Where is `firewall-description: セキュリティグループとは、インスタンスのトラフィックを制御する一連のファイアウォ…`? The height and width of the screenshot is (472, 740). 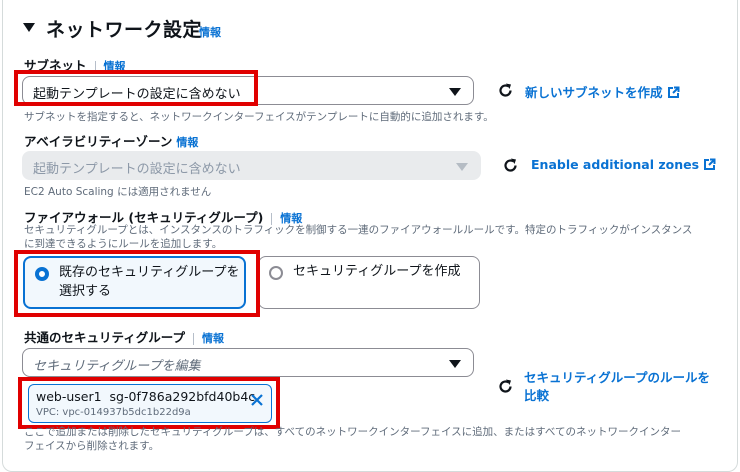
firewall-description: セキュリティグループとは、インスタンスのトラフィックを制御する一連のファイアウォ… is located at coordinates (358, 237).